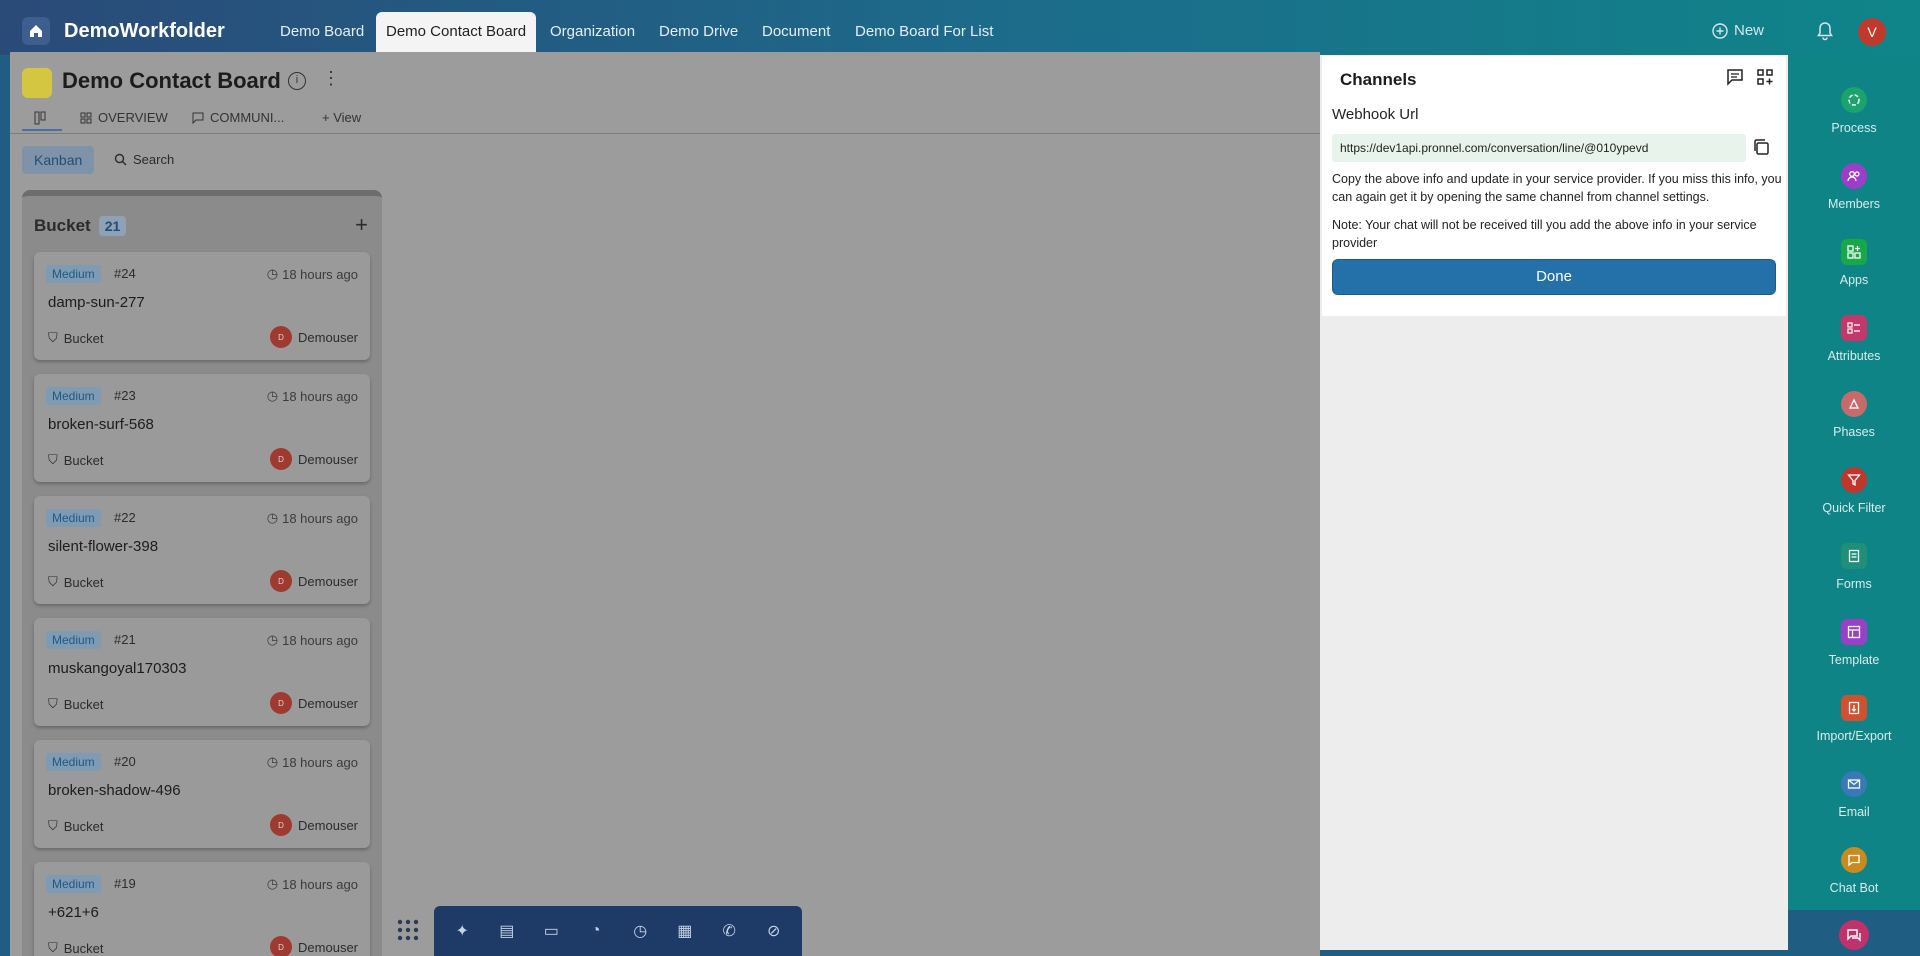  Describe the element at coordinates (796, 32) in the screenshot. I see `nav-tab-document: Document` at that location.